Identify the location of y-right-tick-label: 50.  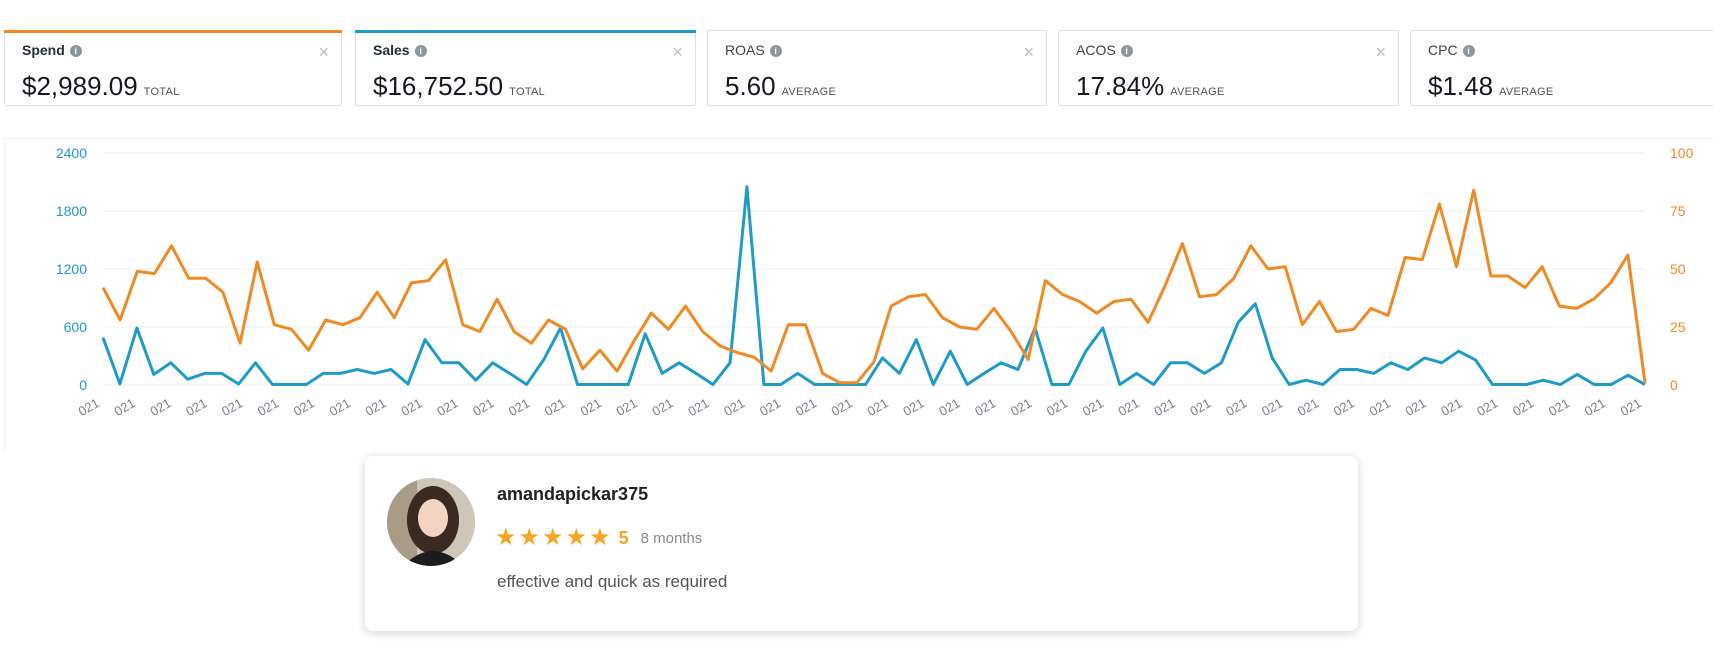
(1678, 269).